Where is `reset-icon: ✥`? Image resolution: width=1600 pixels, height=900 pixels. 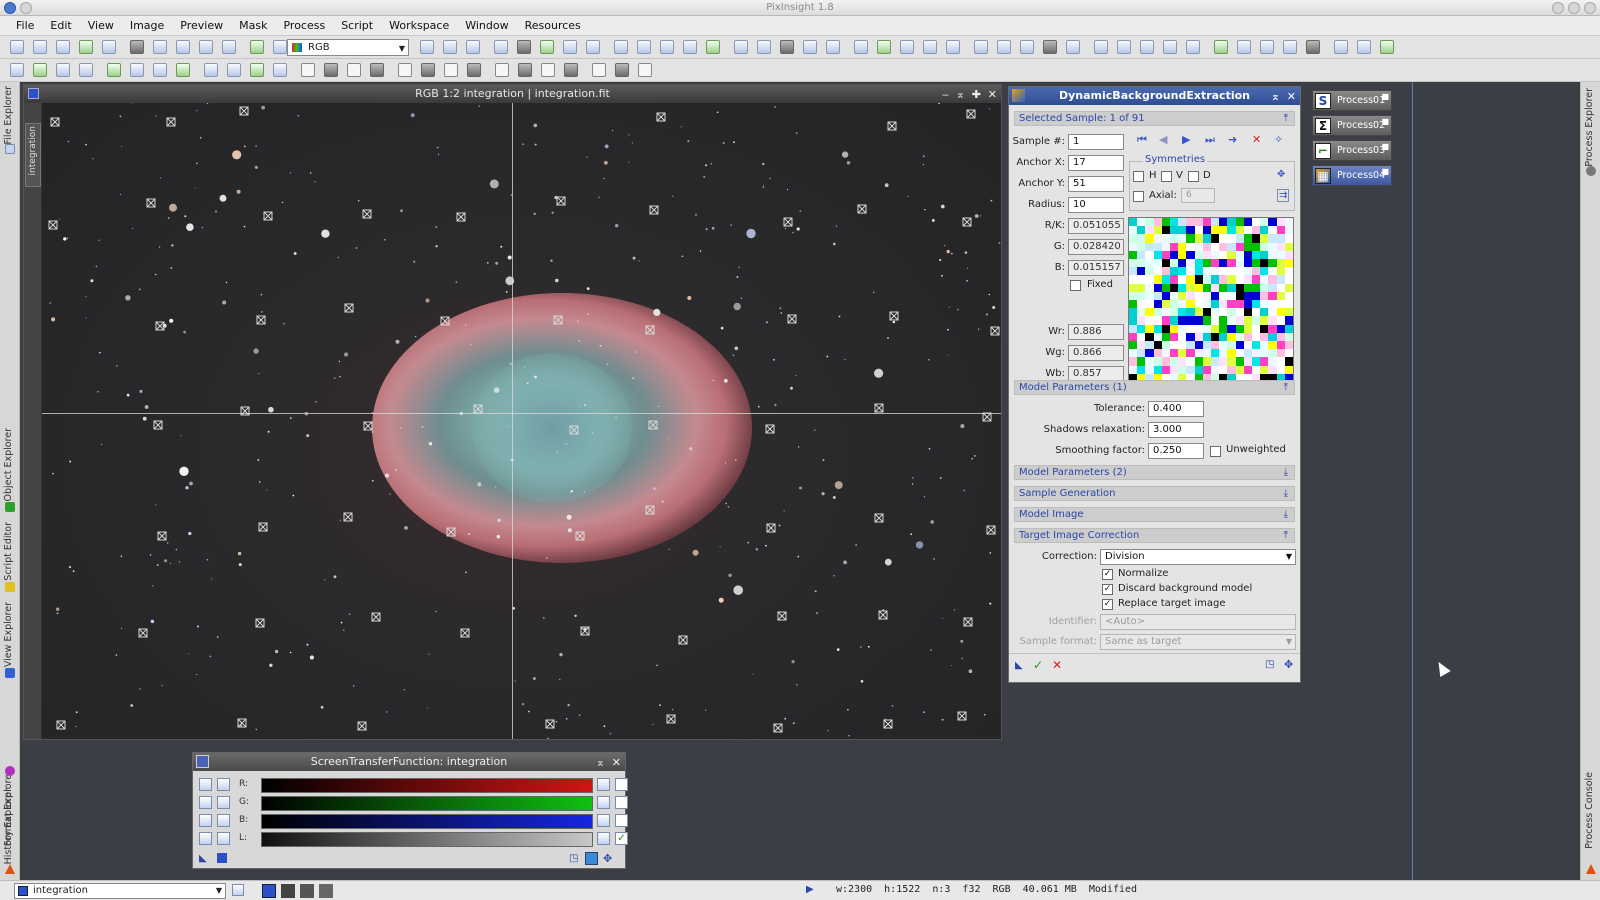 reset-icon: ✥ is located at coordinates (607, 858).